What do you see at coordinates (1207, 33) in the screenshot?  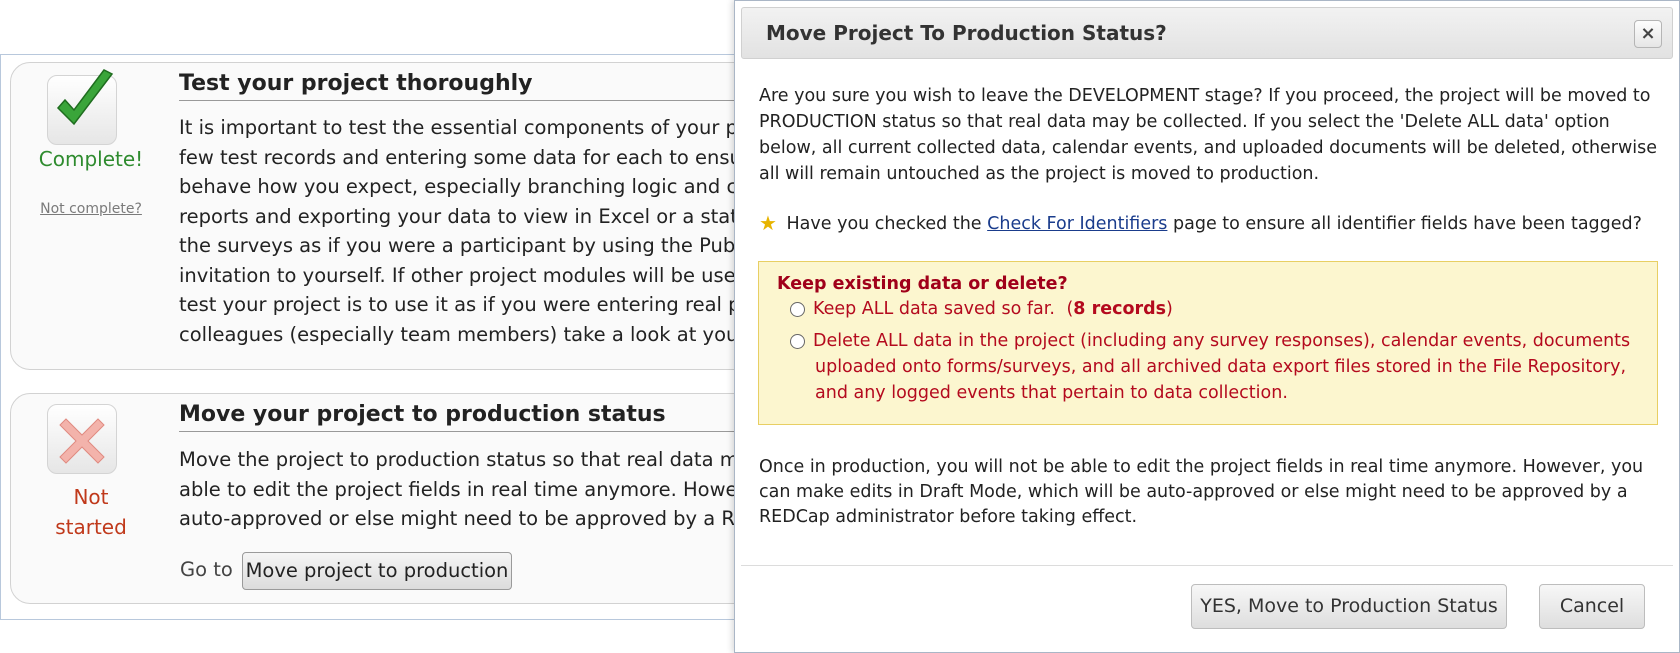 I see `dialog-titlebar: Move Project To Production Status? ×` at bounding box center [1207, 33].